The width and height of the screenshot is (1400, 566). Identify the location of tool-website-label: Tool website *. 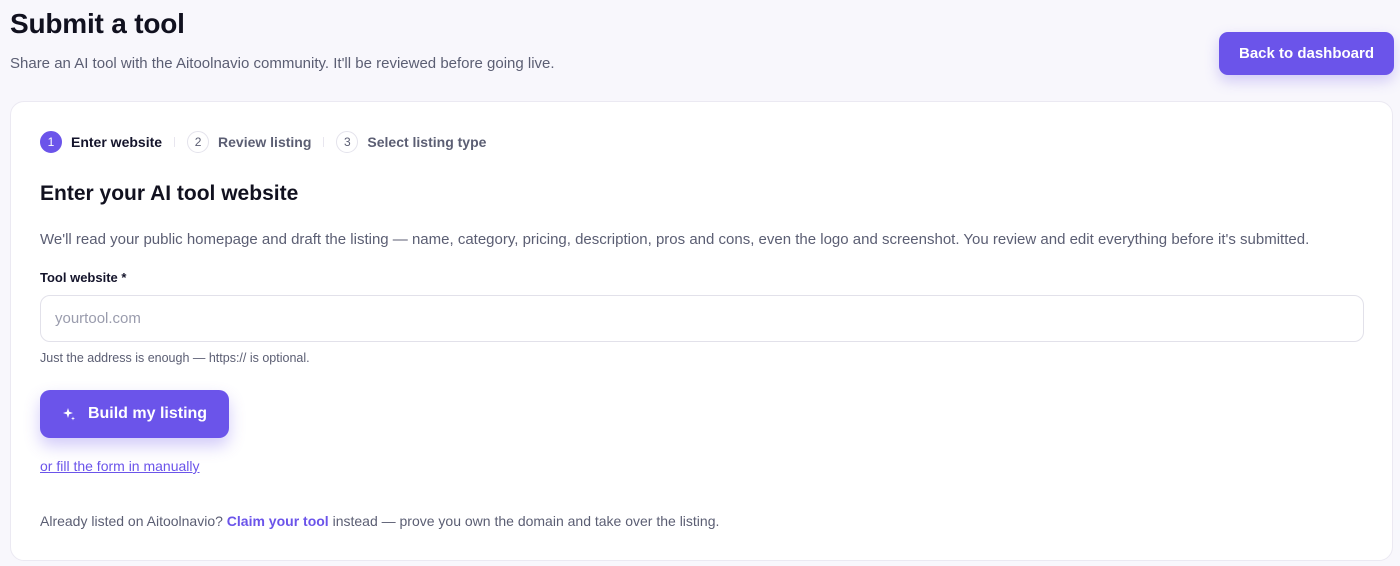
(83, 277).